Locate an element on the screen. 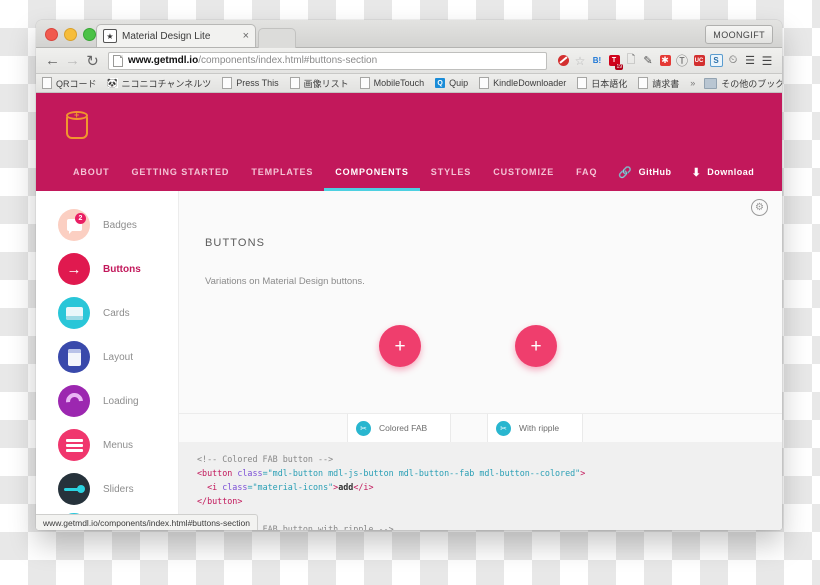 This screenshot has width=820, height=585. nav-item-about: ABOUT is located at coordinates (91, 172).